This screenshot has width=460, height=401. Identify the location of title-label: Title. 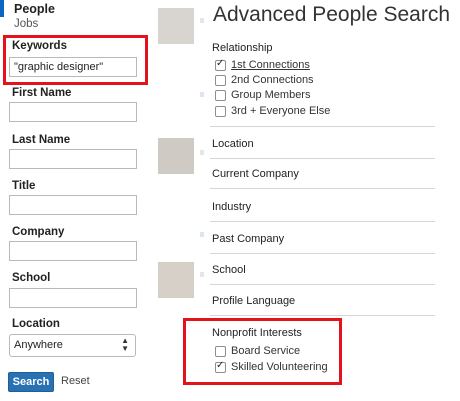
(24, 186).